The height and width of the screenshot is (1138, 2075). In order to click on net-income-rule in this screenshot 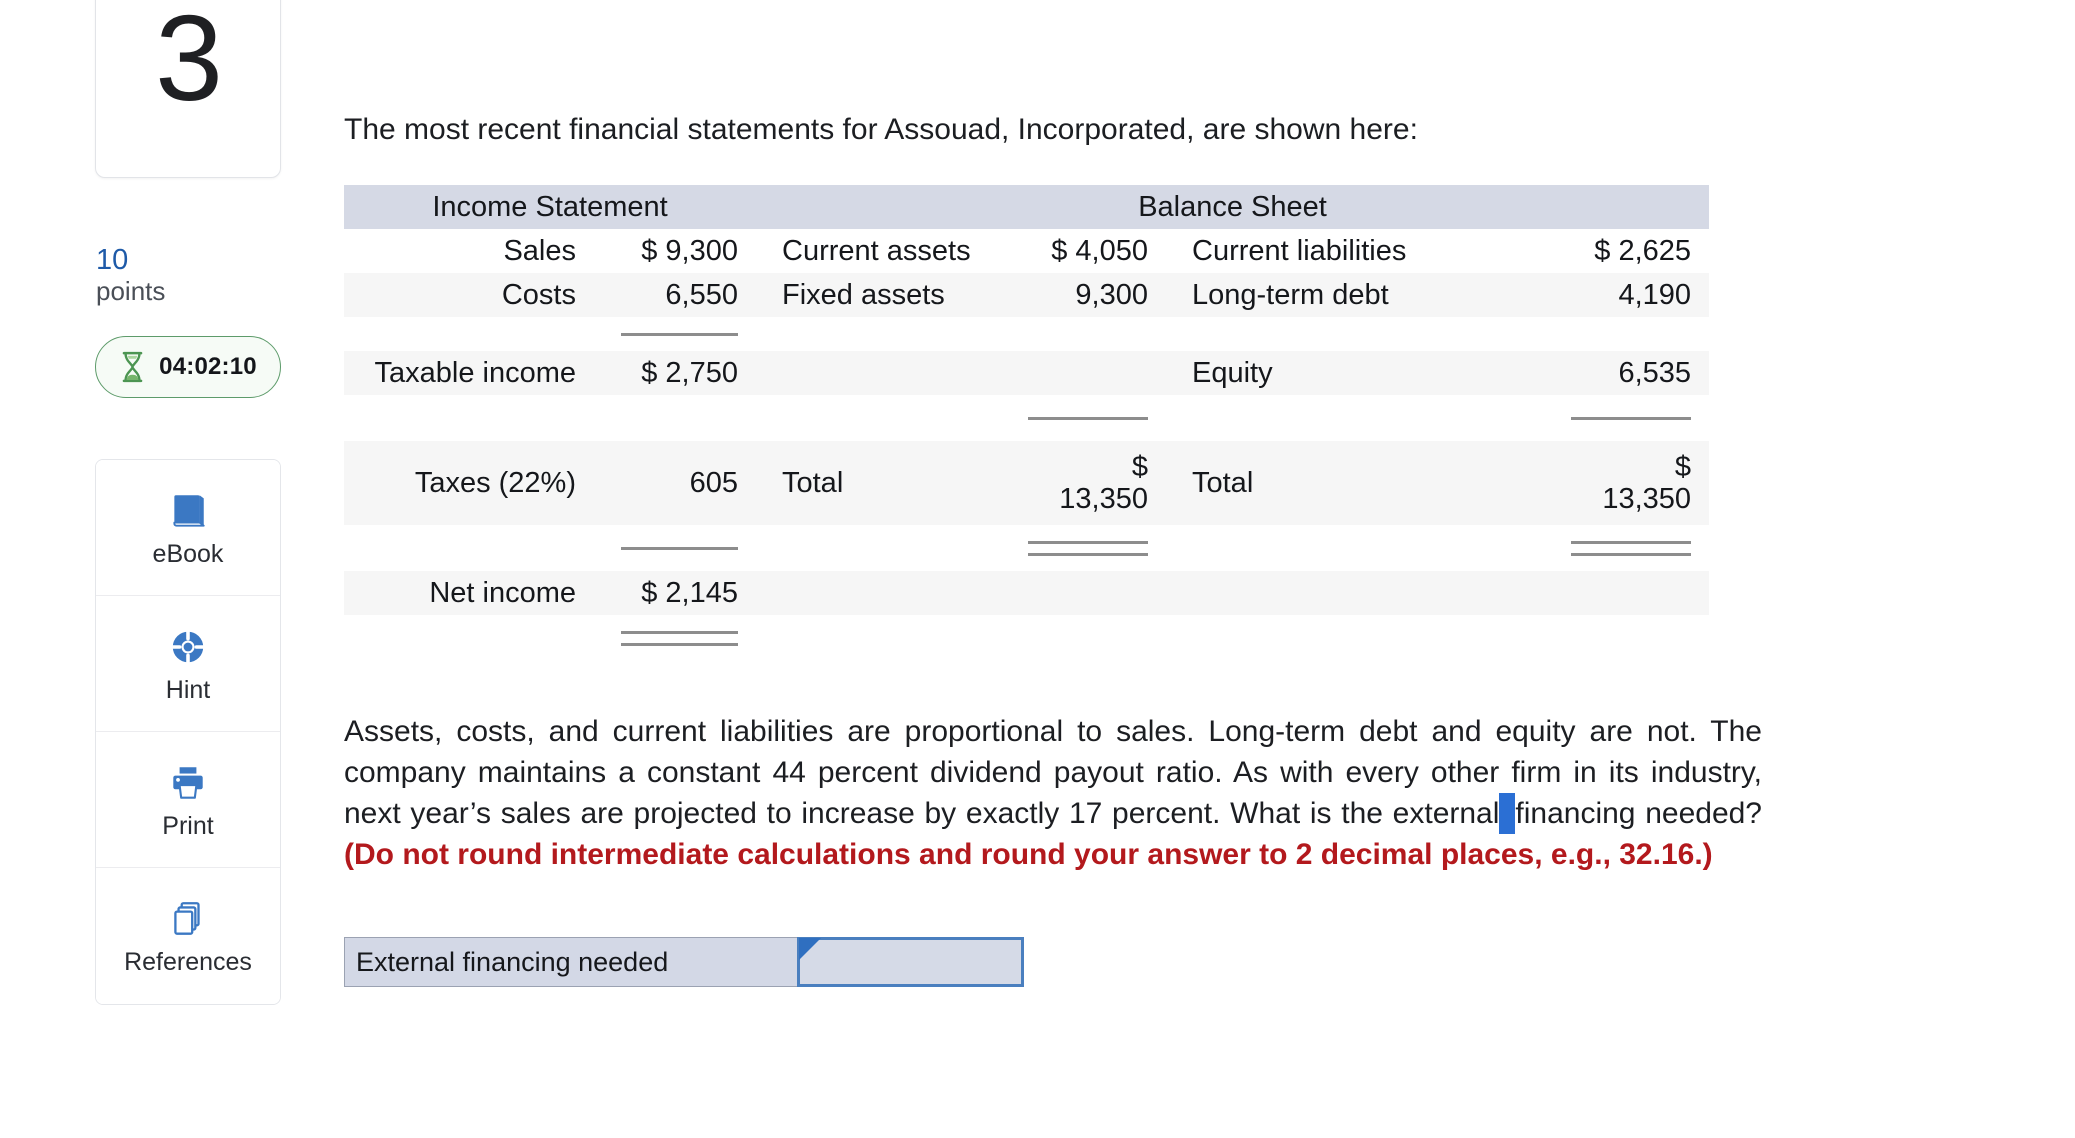, I will do `click(675, 548)`.